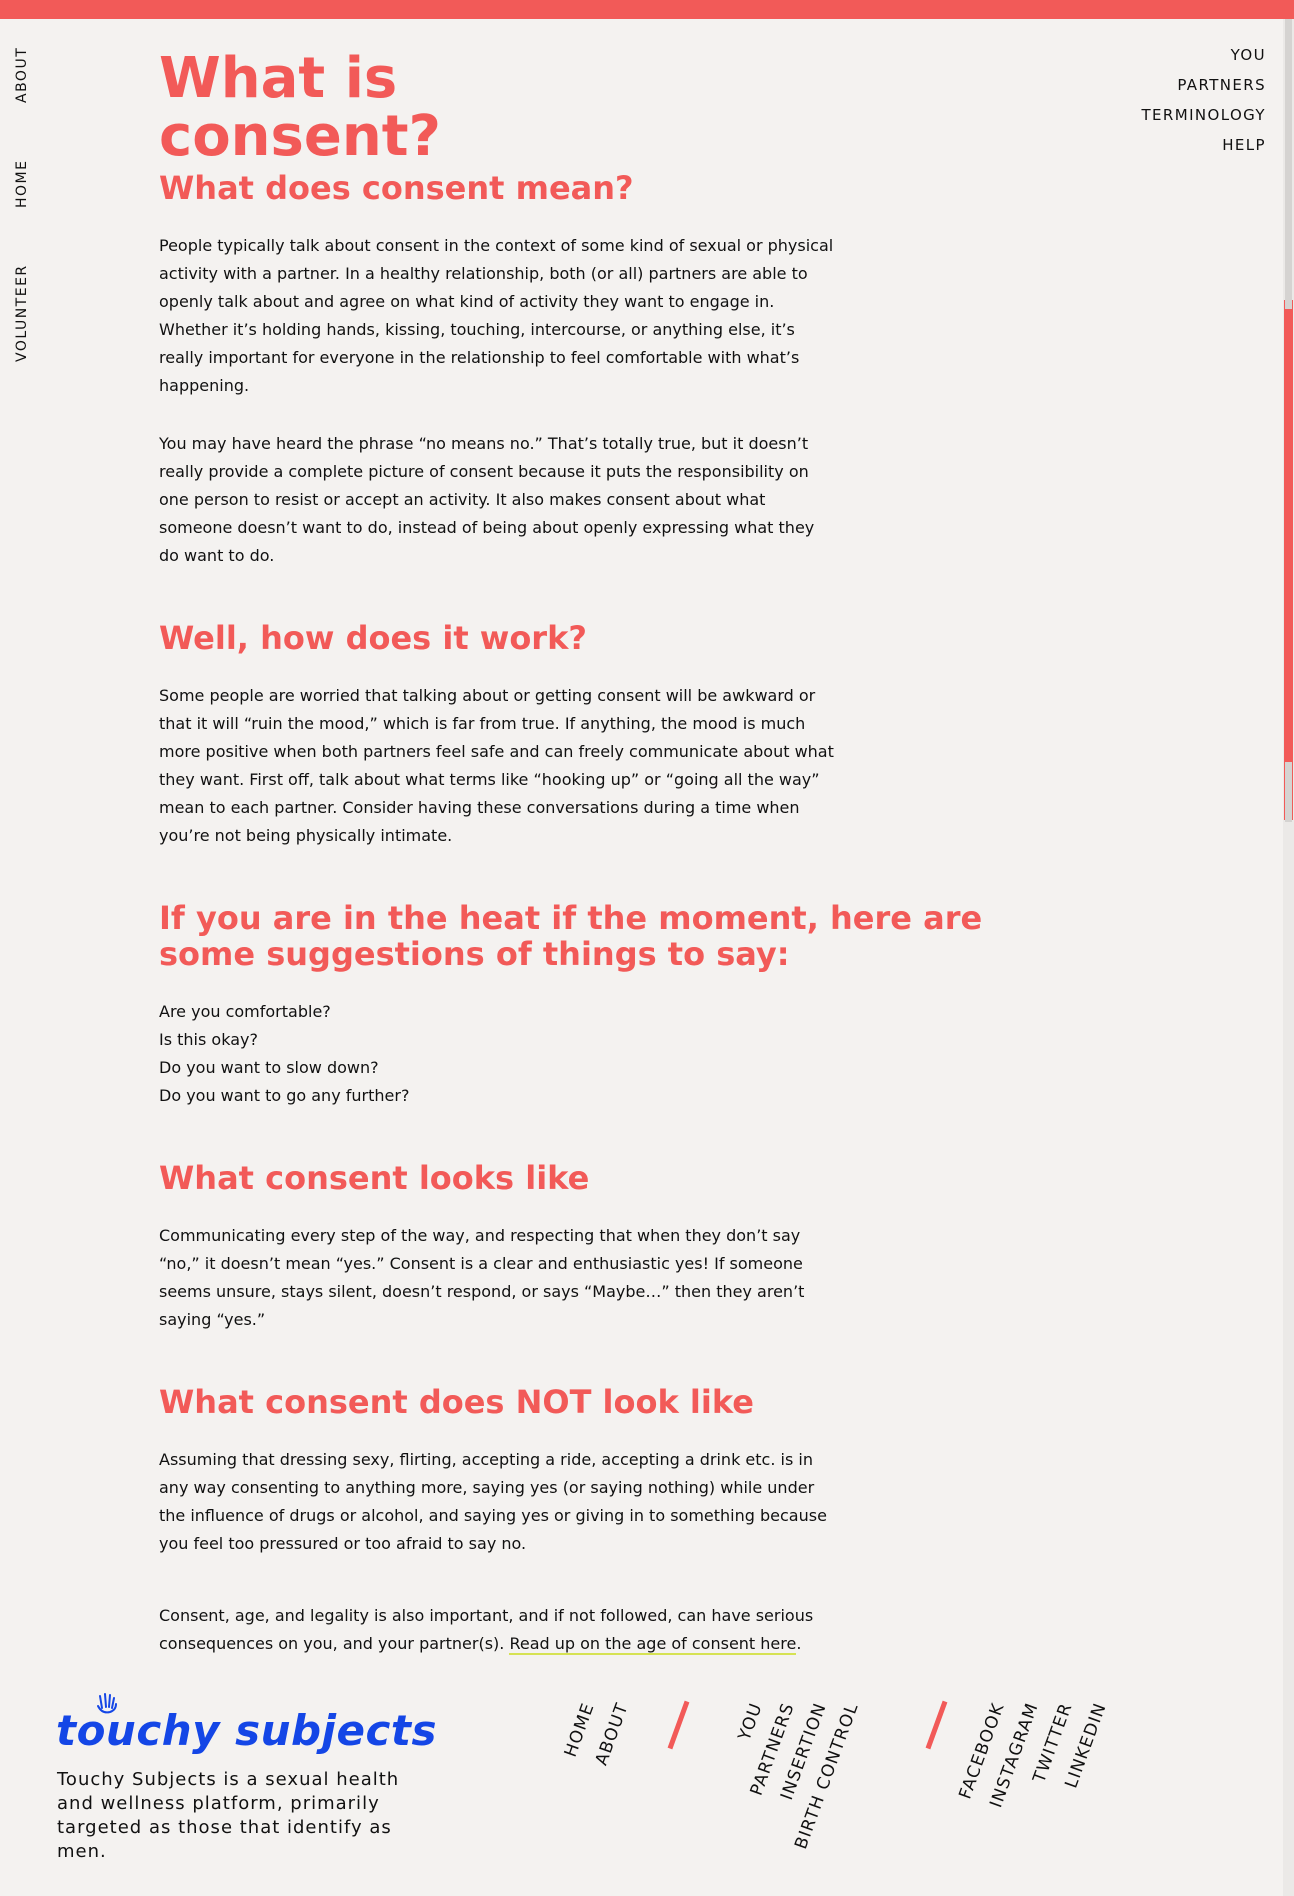 The image size is (1294, 1896). I want to click on nav-item-partners: PARTNERS, so click(1203, 85).